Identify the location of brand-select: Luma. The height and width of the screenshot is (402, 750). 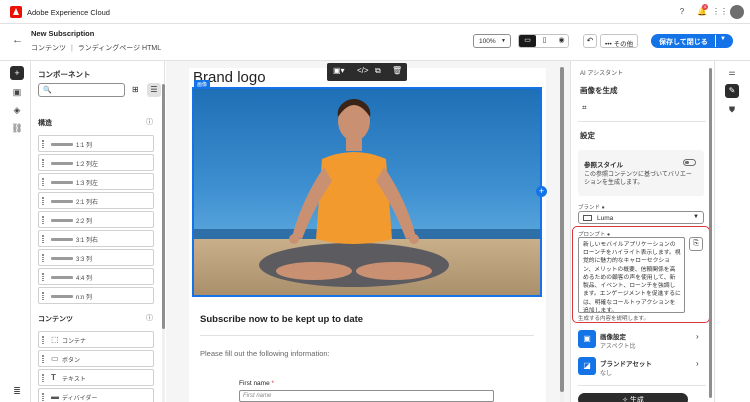
(641, 217).